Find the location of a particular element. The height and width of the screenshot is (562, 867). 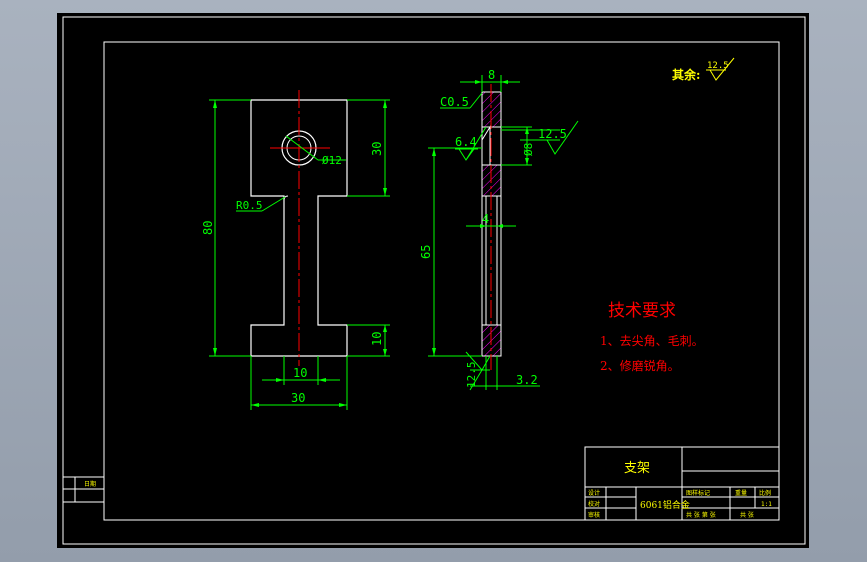

dim-fillet-label: R0.5 is located at coordinates (249, 205).